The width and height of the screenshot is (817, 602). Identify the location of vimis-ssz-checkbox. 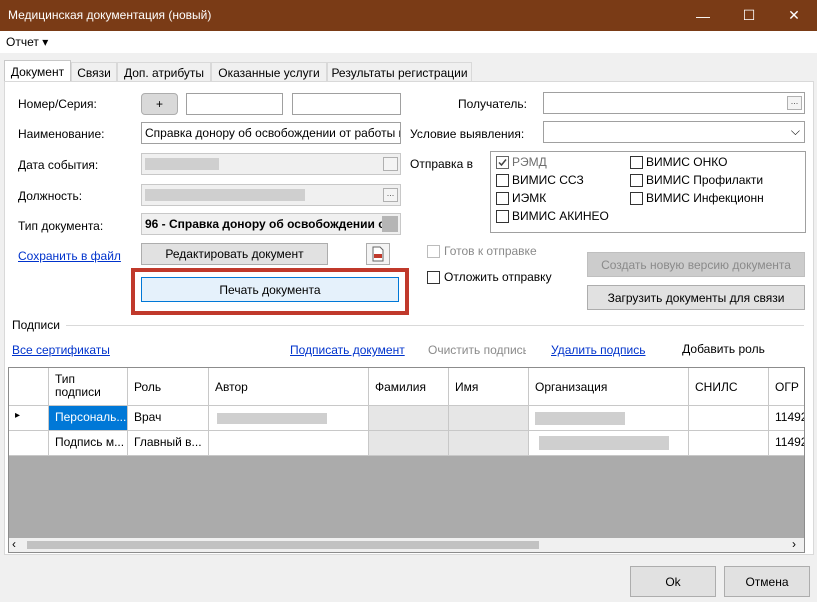
(502, 180).